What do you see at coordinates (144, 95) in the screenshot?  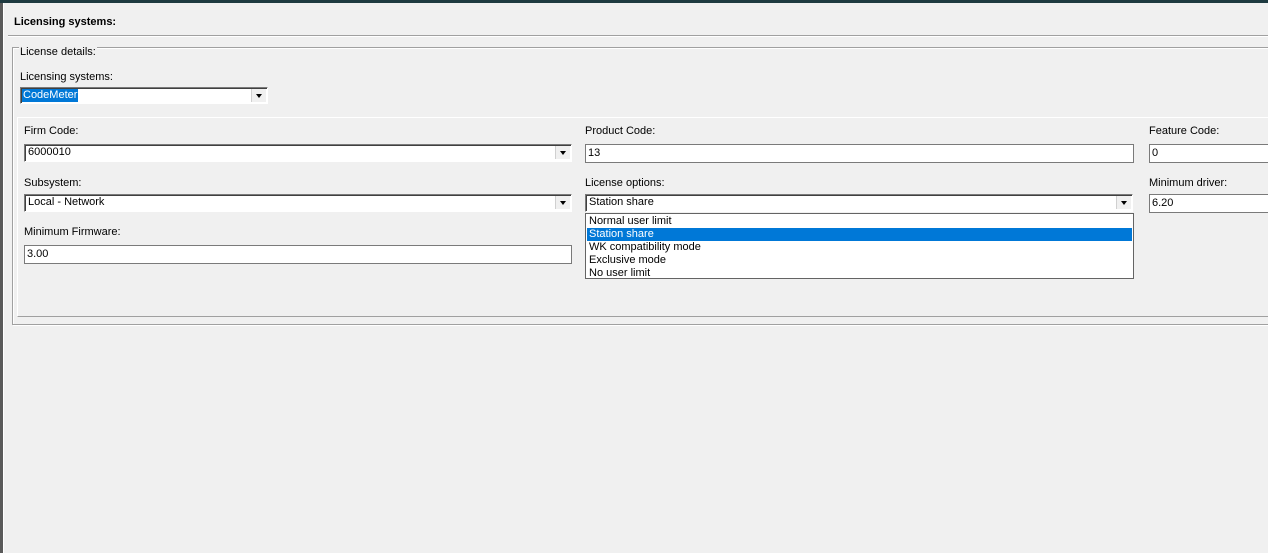 I see `licensing-systems-select: CodeMeter` at bounding box center [144, 95].